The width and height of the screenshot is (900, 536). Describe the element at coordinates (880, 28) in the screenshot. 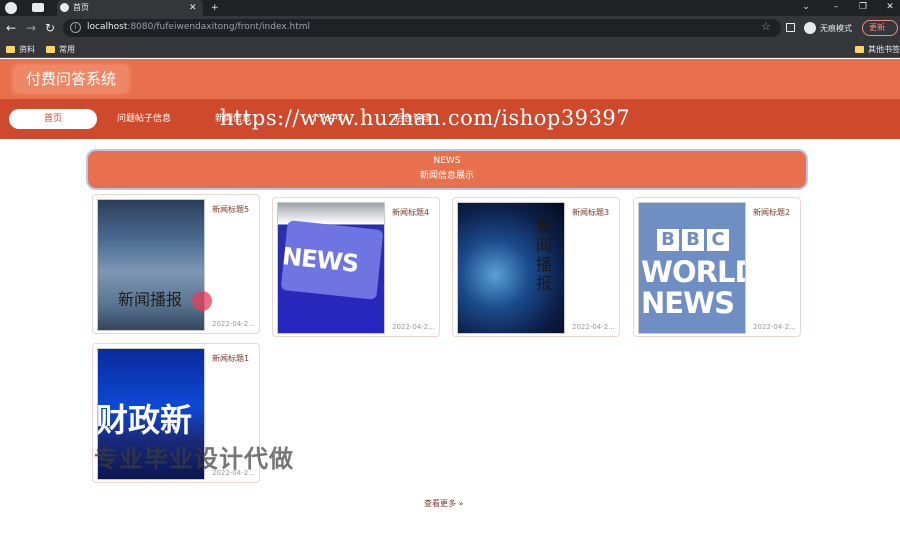

I see `update-button: 更新` at that location.